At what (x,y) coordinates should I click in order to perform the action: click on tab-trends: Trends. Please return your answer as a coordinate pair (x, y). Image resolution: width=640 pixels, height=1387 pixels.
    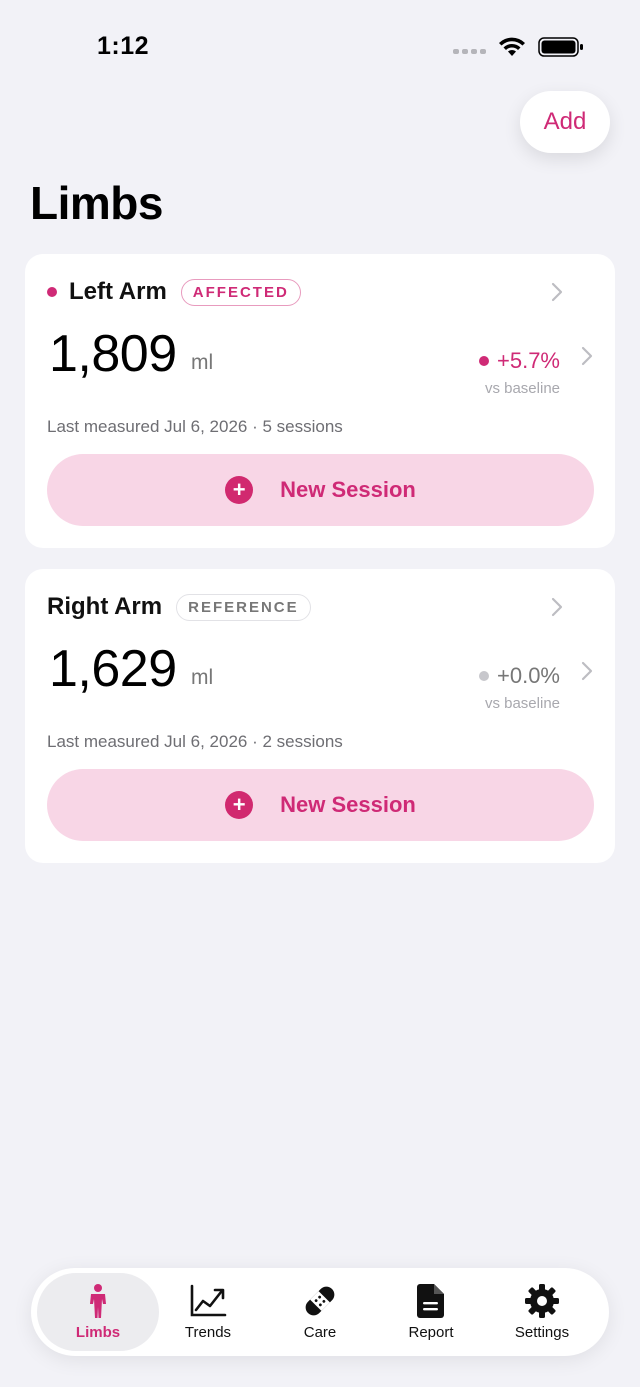
    Looking at the image, I should click on (208, 1312).